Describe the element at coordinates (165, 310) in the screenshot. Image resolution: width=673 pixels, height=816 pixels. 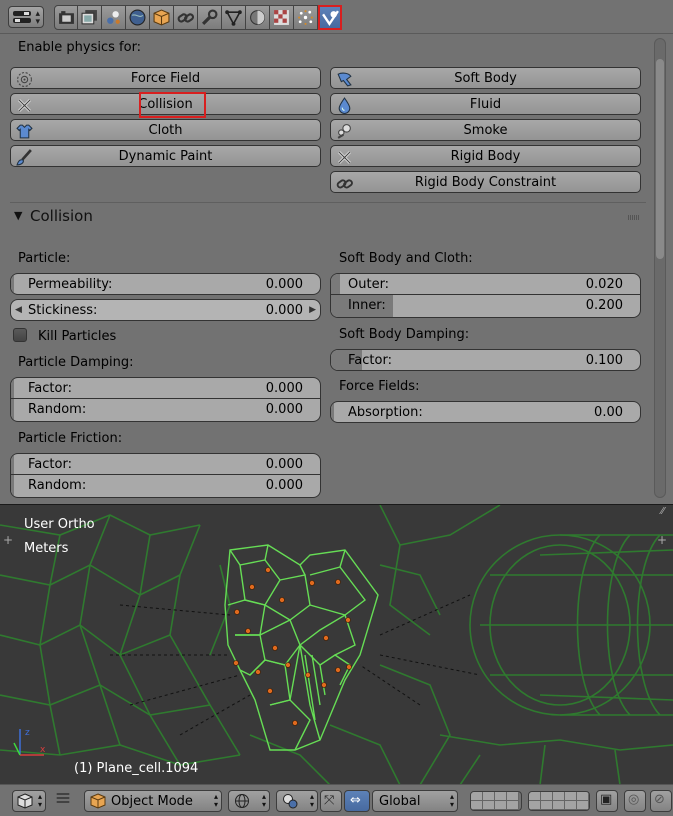
I see `stickiness-field: ◀ Stickiness: 0.000 ▶` at that location.